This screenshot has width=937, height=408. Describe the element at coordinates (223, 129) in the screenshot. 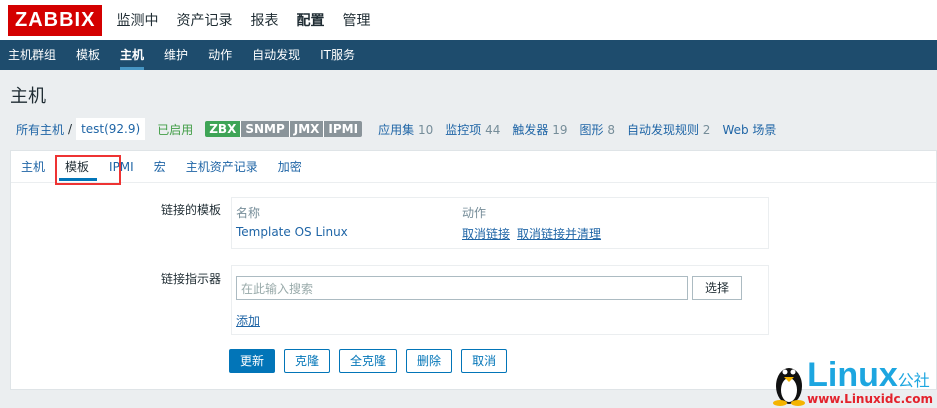

I see `tag-zbx: ZBX` at that location.